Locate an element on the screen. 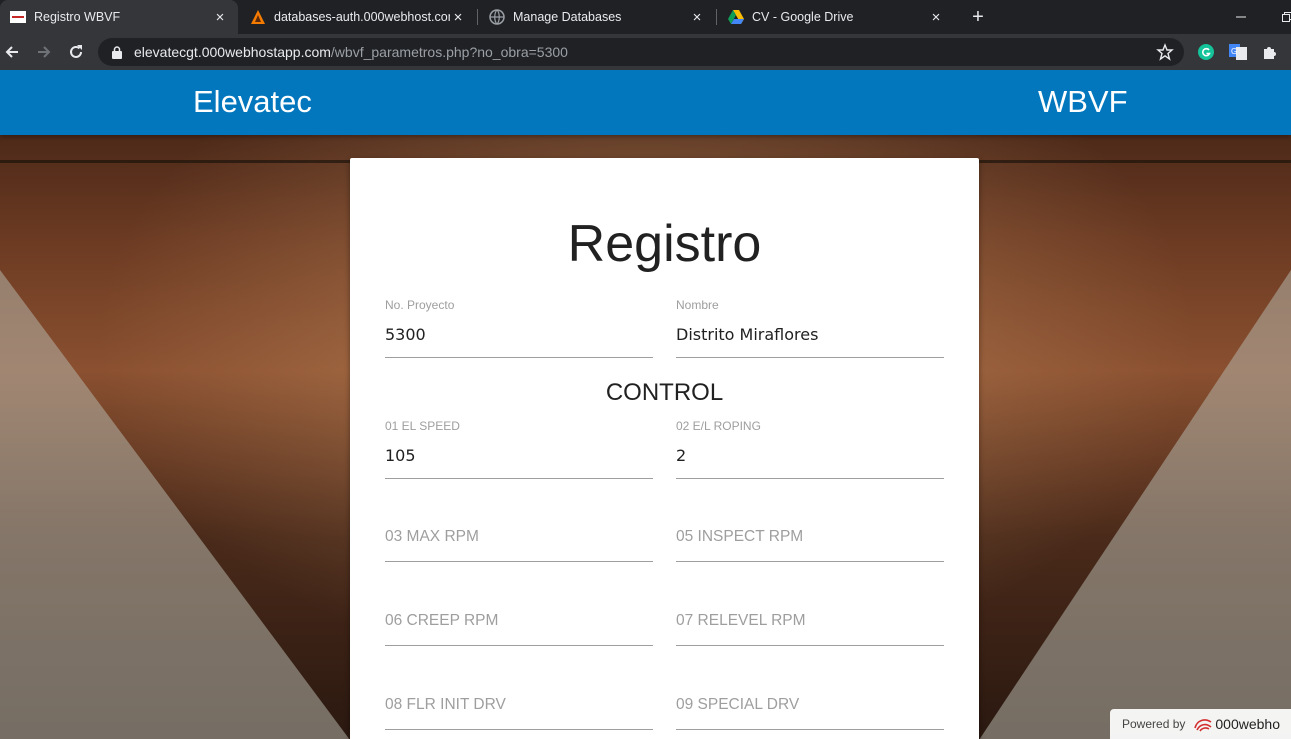  field-placeholder: 08 FLR INIT DRV is located at coordinates (445, 704).